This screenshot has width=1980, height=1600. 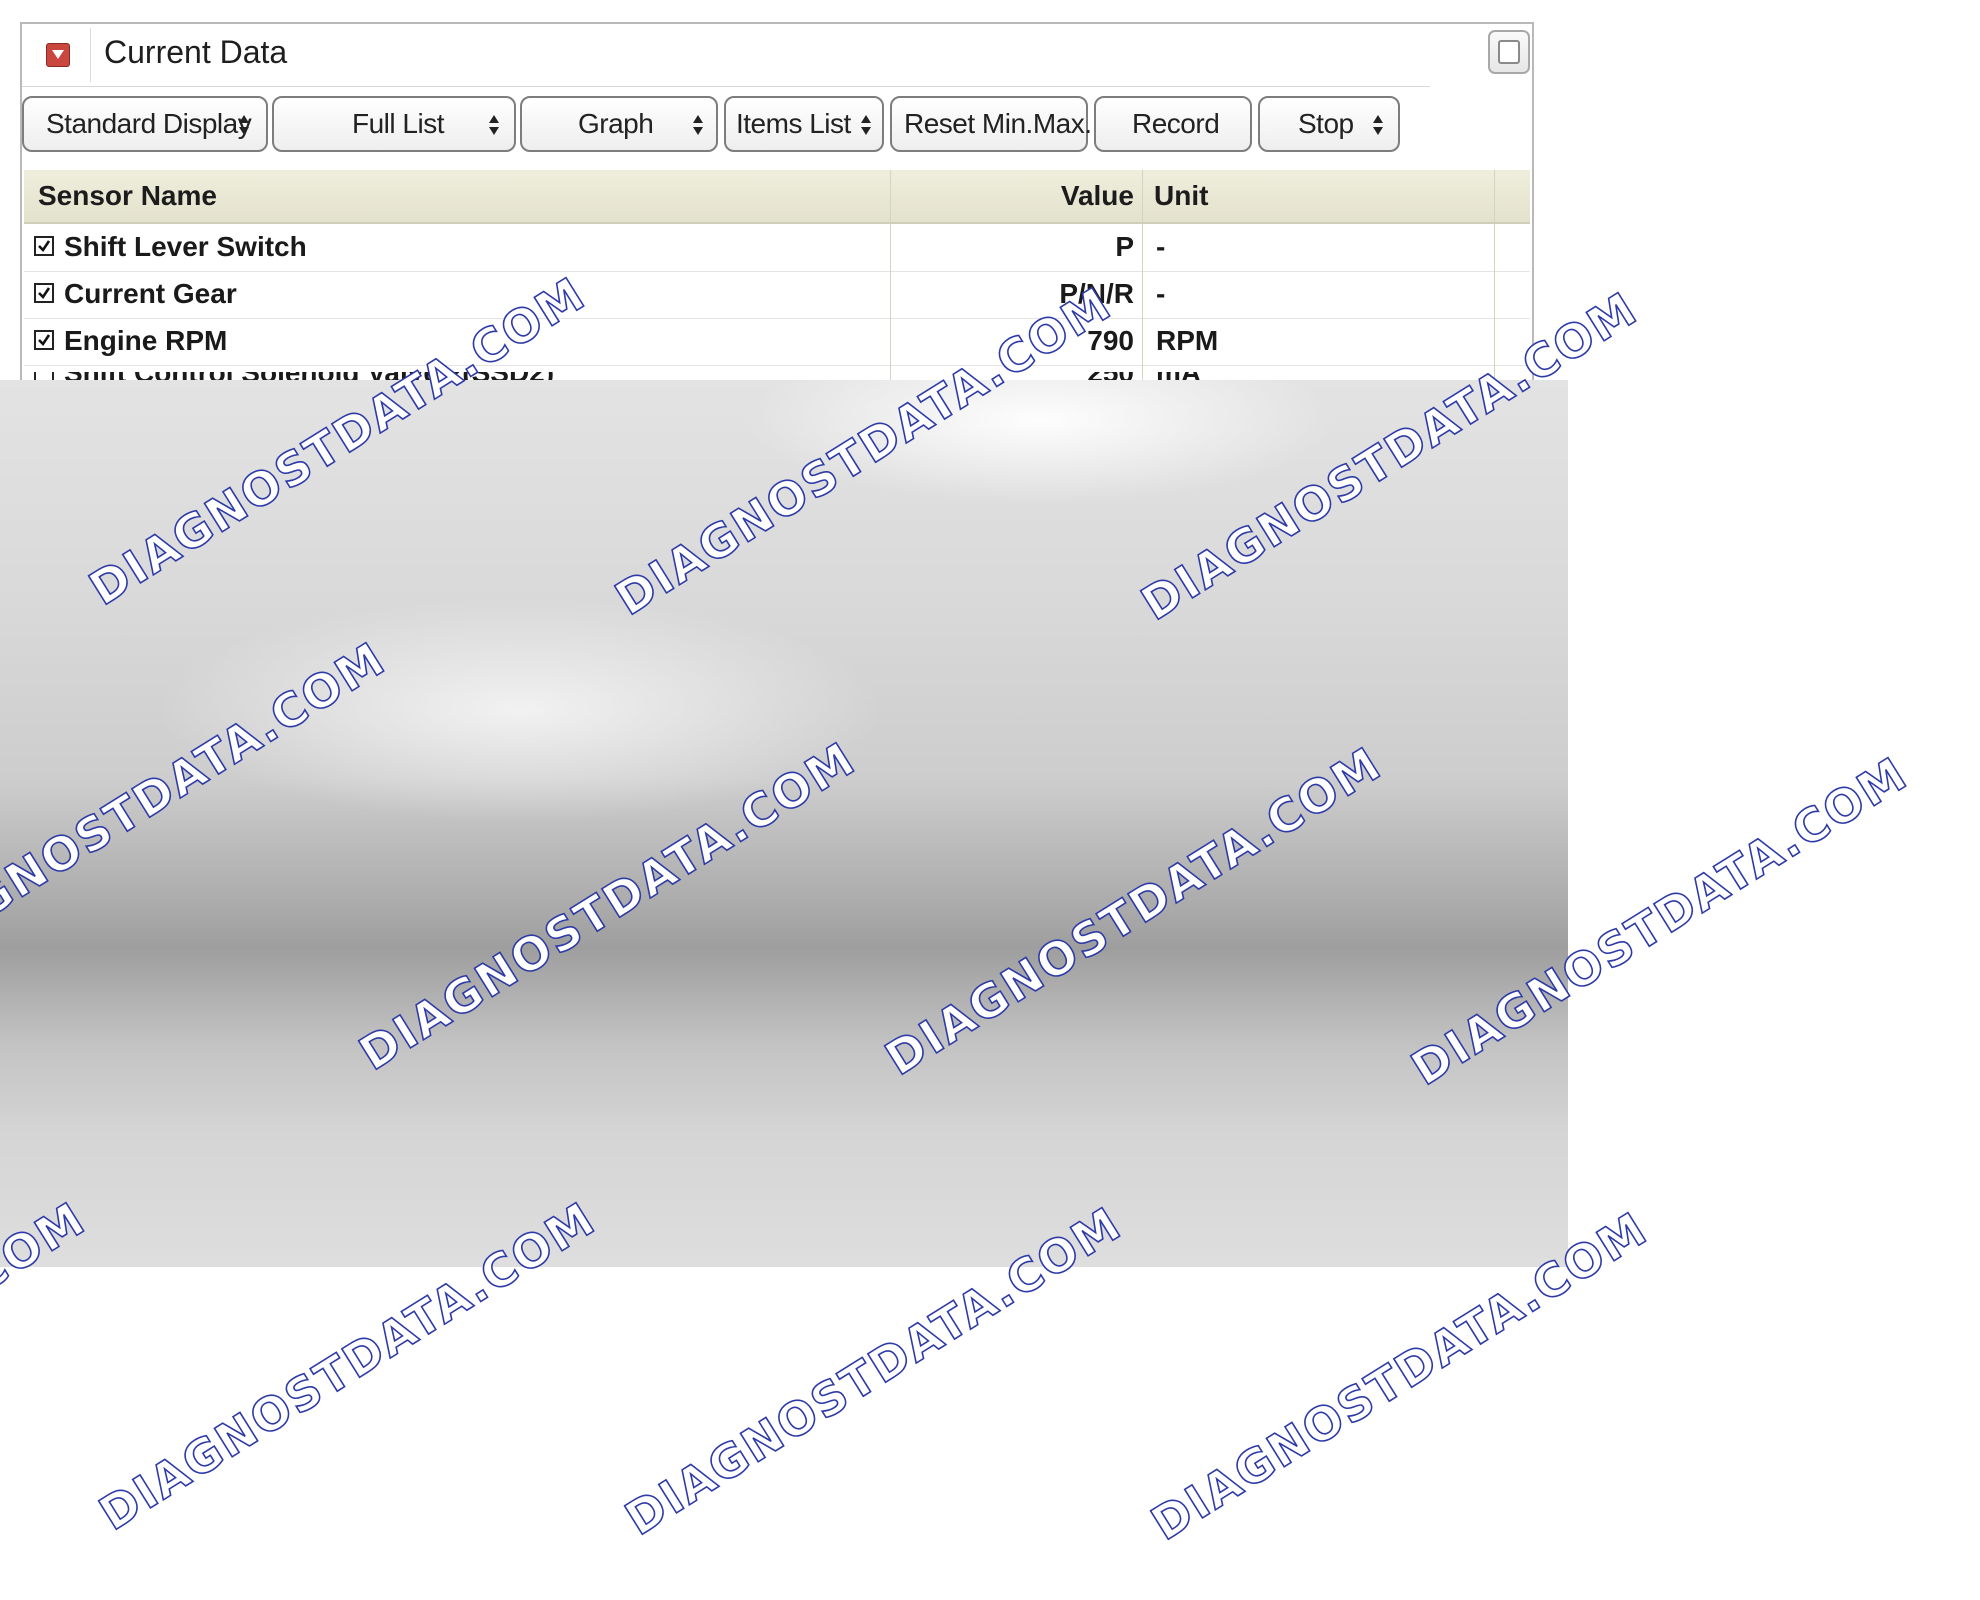 I want to click on record-button: Record, so click(x=1173, y=124).